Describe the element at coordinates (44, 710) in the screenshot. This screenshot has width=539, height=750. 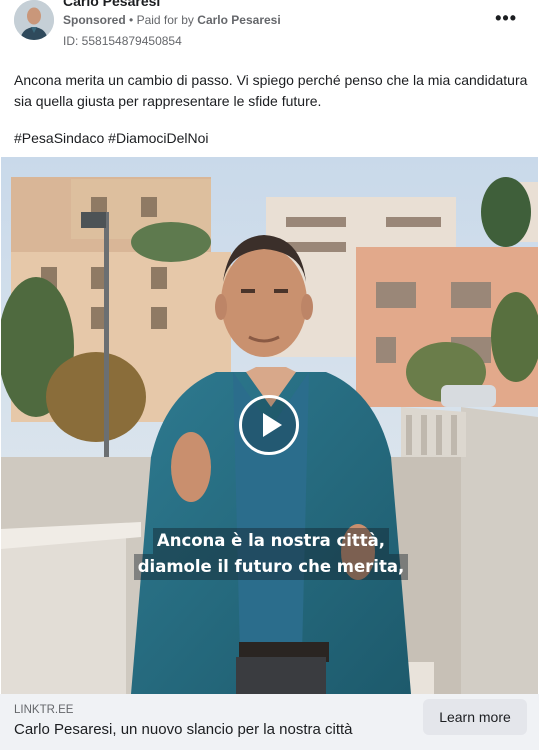
I see `link-domain: LINKTR.EE` at that location.